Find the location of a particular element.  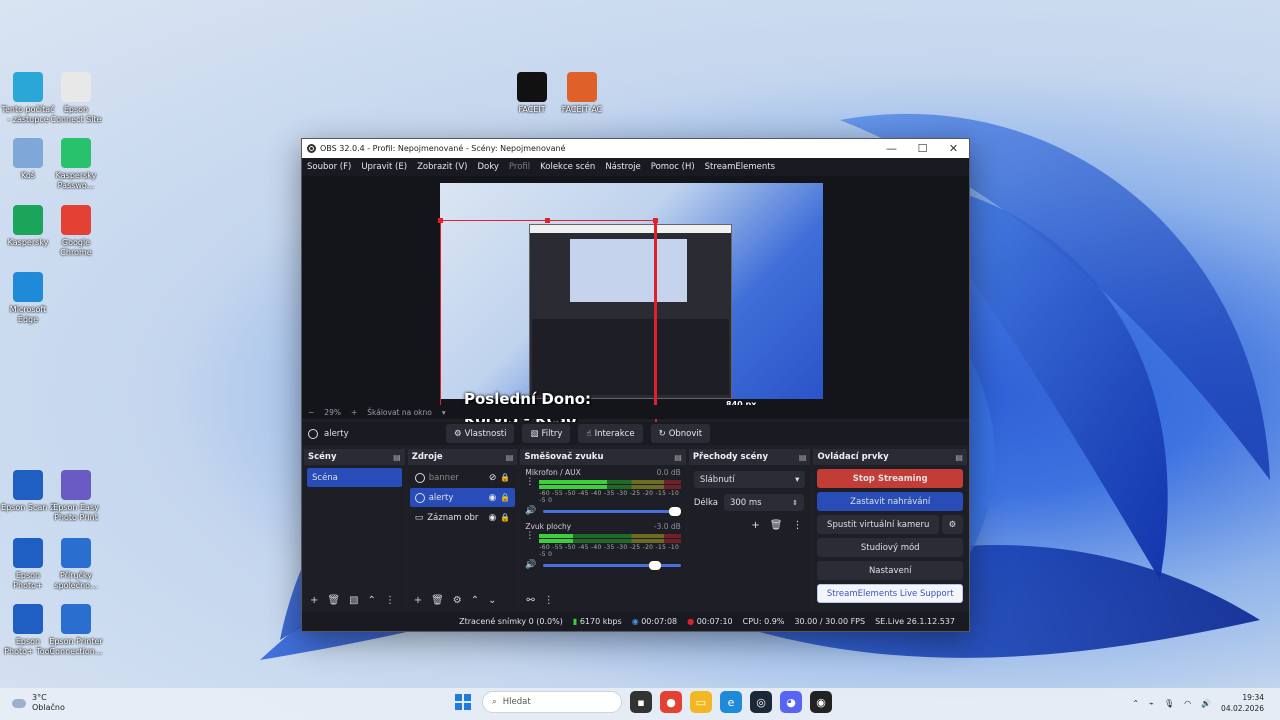

microphone-icon: 🎙 is located at coordinates (1169, 703).